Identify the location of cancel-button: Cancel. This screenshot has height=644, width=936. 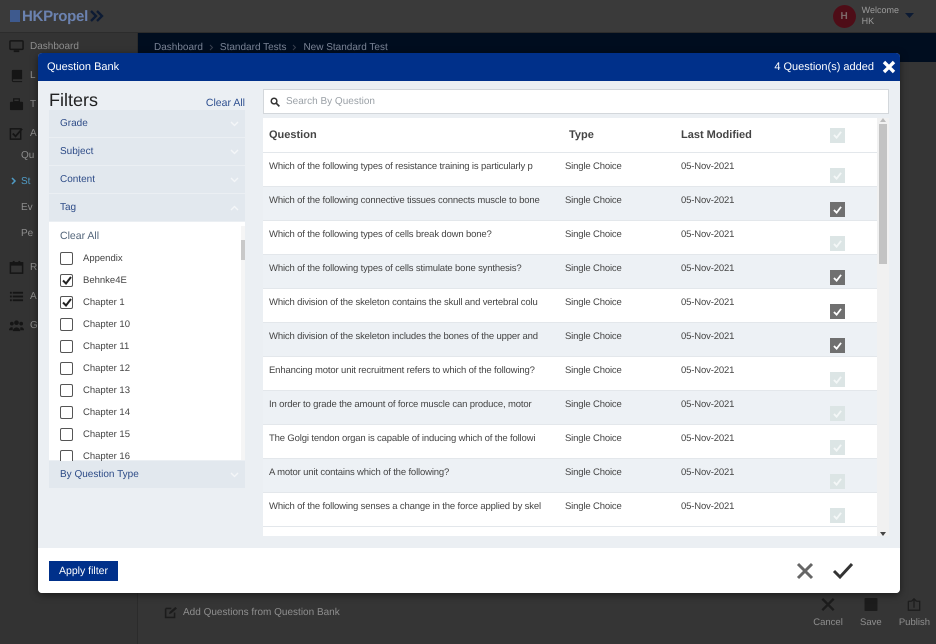
(828, 613).